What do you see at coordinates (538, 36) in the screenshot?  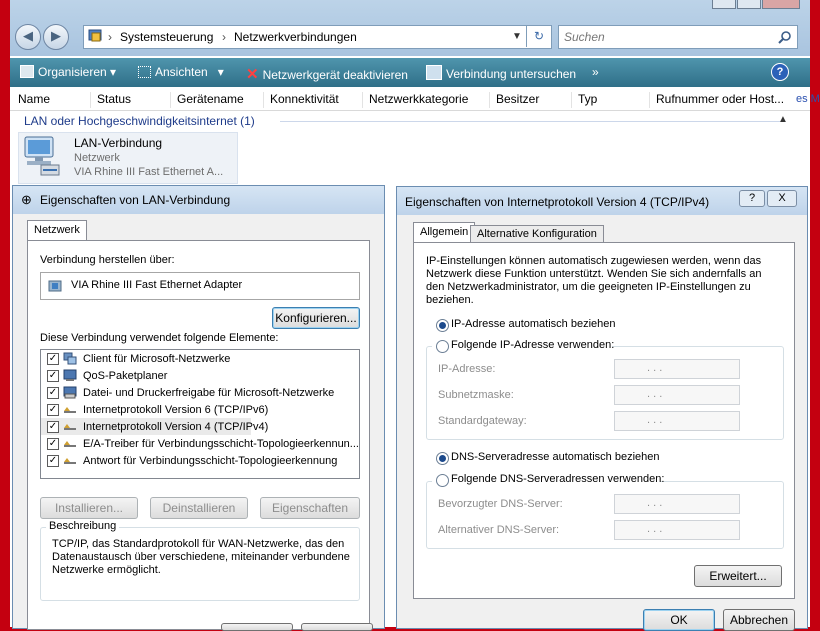 I see `refresh-icon: ↻` at bounding box center [538, 36].